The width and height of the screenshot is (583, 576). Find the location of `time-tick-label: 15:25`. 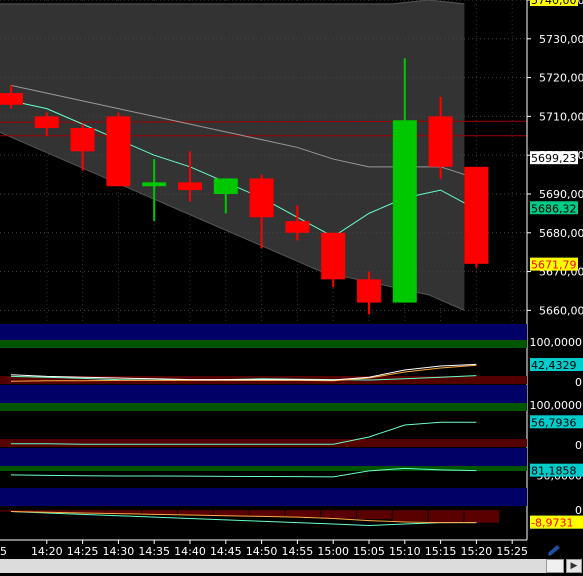

time-tick-label: 15:25 is located at coordinates (512, 551).